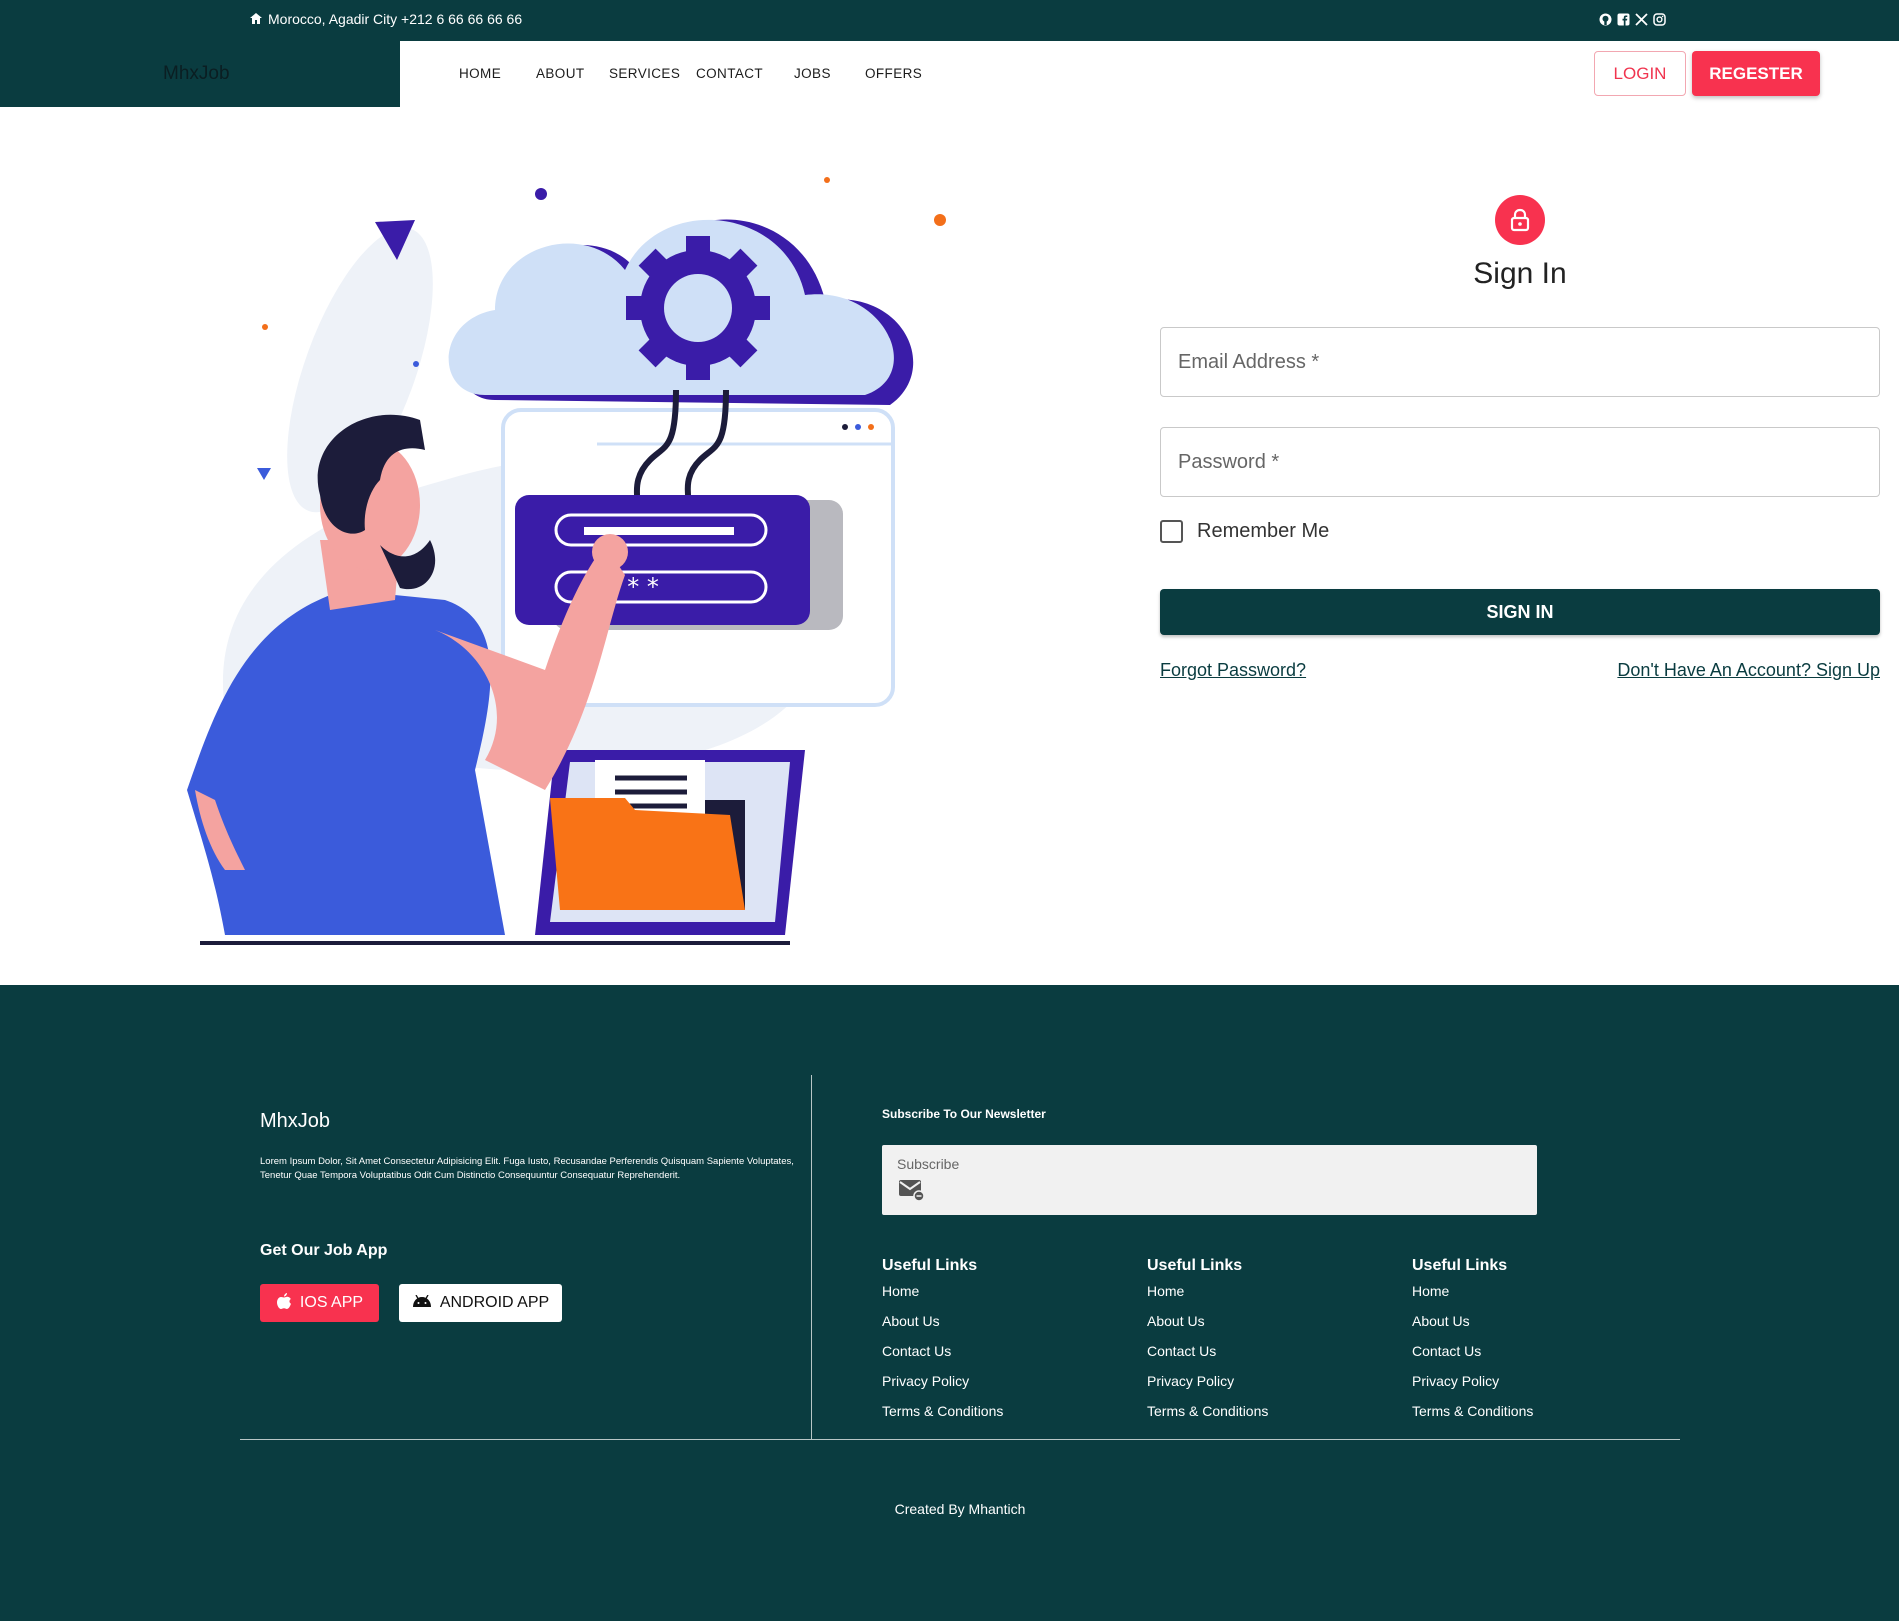  What do you see at coordinates (494, 1302) in the screenshot?
I see `android-app-label: ANDROID APP` at bounding box center [494, 1302].